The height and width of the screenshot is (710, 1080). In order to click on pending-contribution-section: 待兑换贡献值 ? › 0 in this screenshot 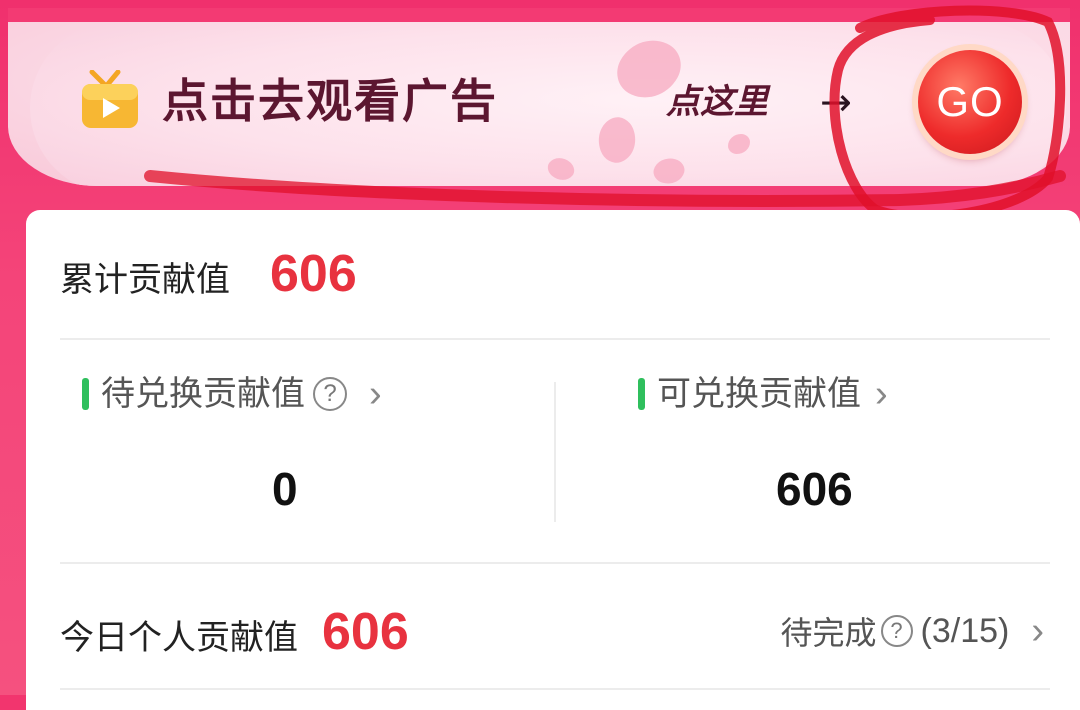, I will do `click(312, 455)`.